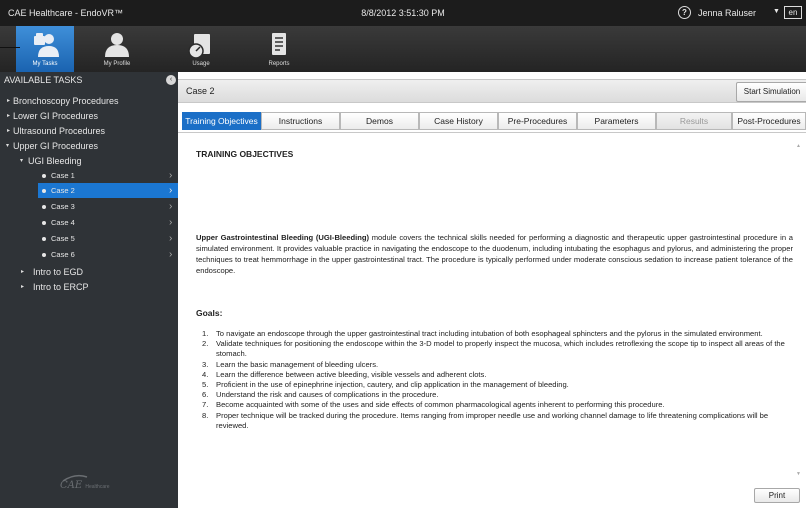 The height and width of the screenshot is (508, 806). I want to click on cae-logo-subtext: Healthcare, so click(97, 487).